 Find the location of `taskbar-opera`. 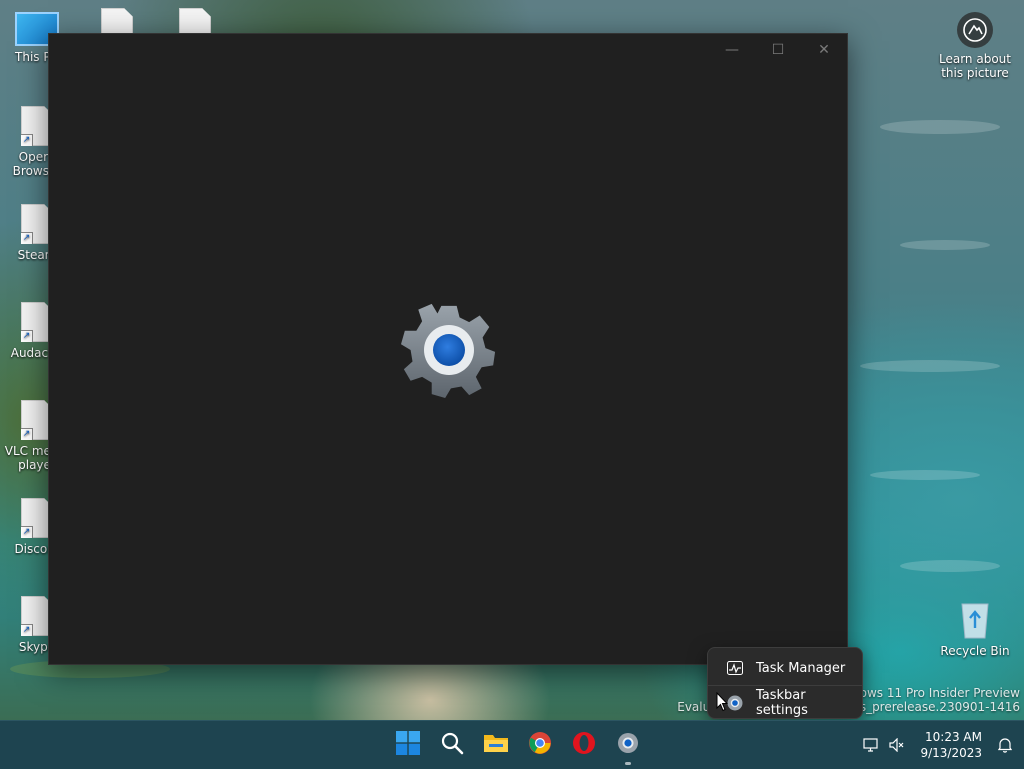

taskbar-opera is located at coordinates (584, 745).